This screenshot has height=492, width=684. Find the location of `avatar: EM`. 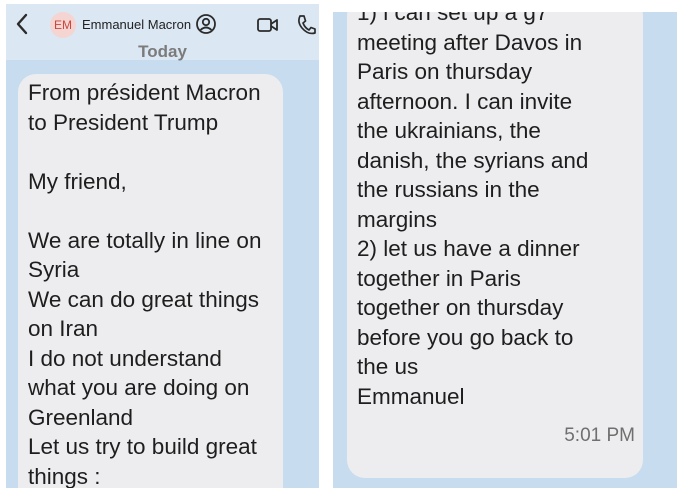

avatar: EM is located at coordinates (63, 25).